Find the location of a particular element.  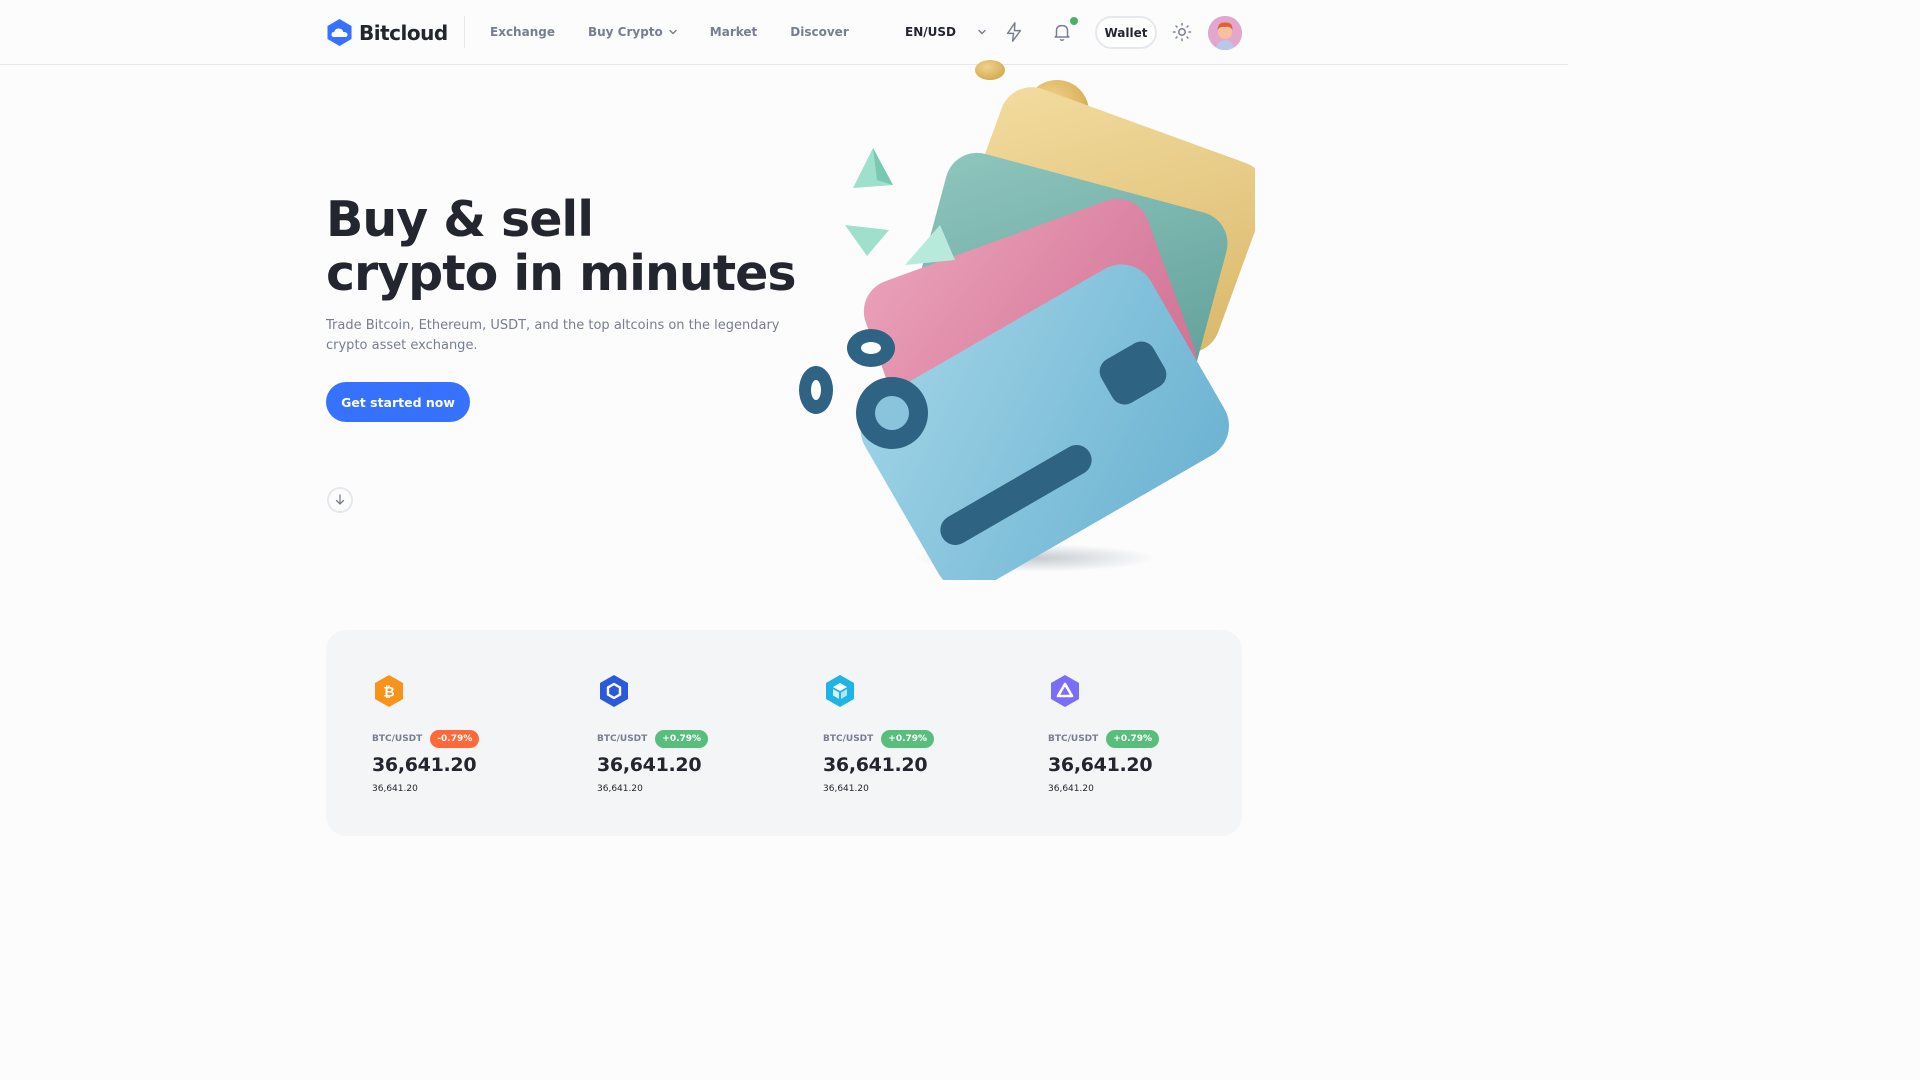

brand-logo: Bitcloud is located at coordinates (387, 32).